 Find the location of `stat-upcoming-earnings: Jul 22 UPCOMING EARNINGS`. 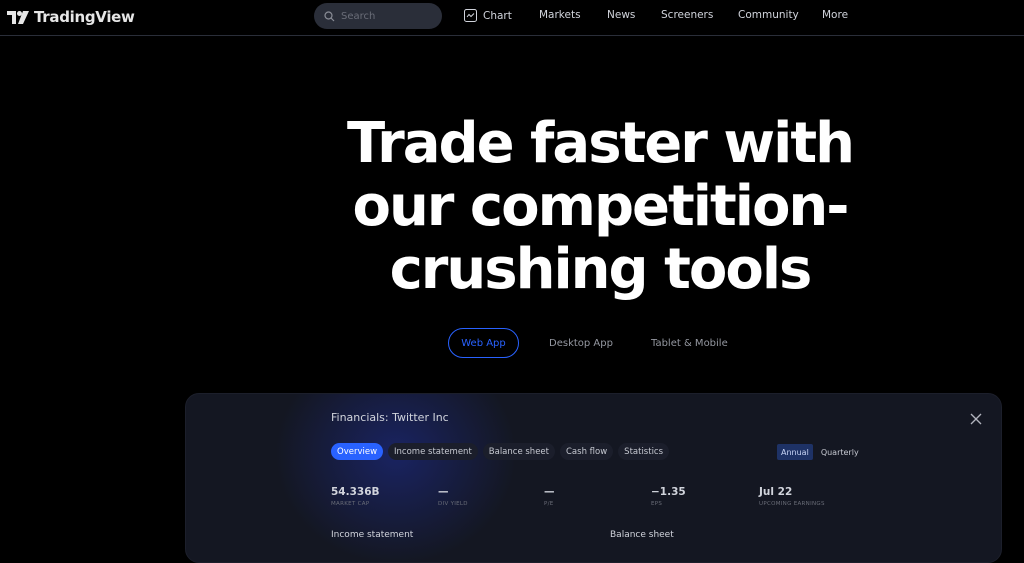

stat-upcoming-earnings: Jul 22 UPCOMING EARNINGS is located at coordinates (792, 496).